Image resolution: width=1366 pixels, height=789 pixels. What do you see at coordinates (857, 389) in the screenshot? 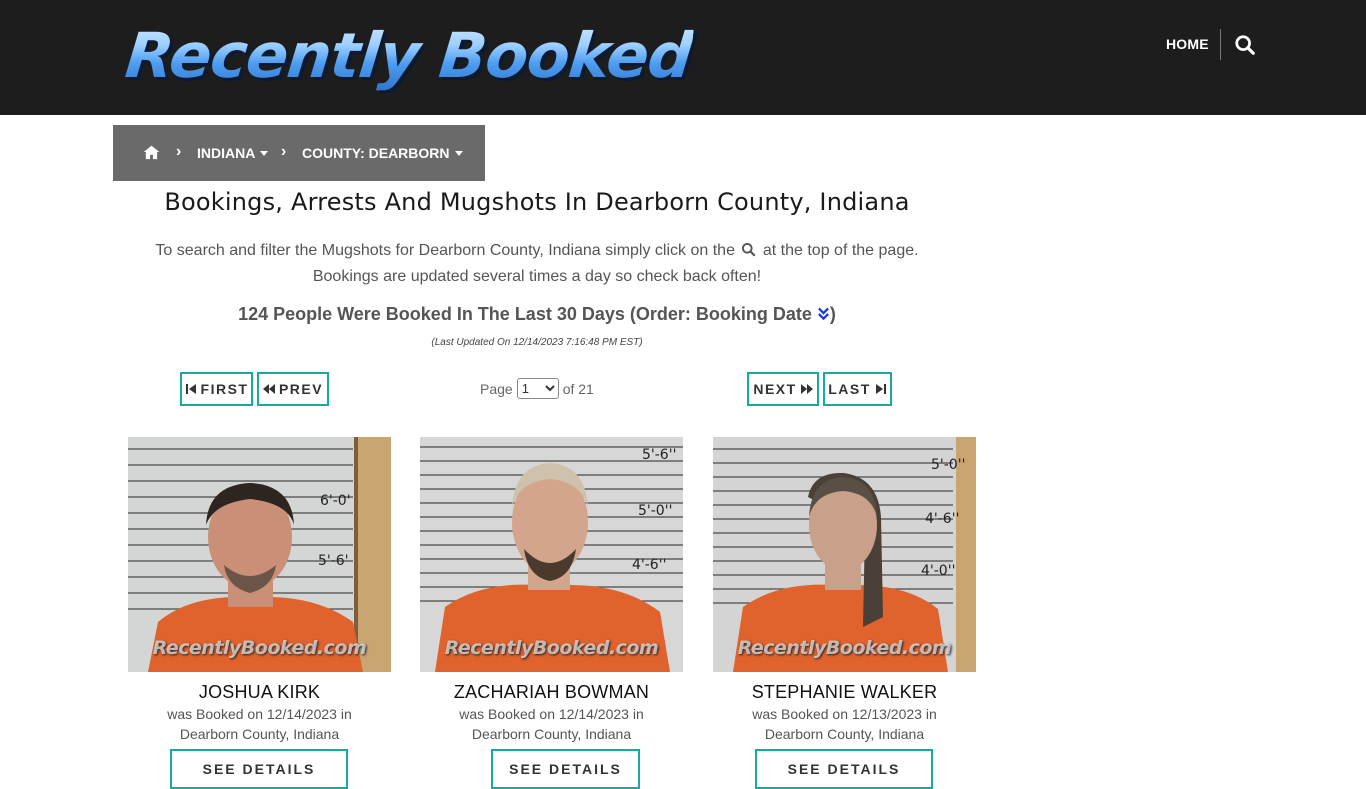
I see `last-page-button: LAST` at bounding box center [857, 389].